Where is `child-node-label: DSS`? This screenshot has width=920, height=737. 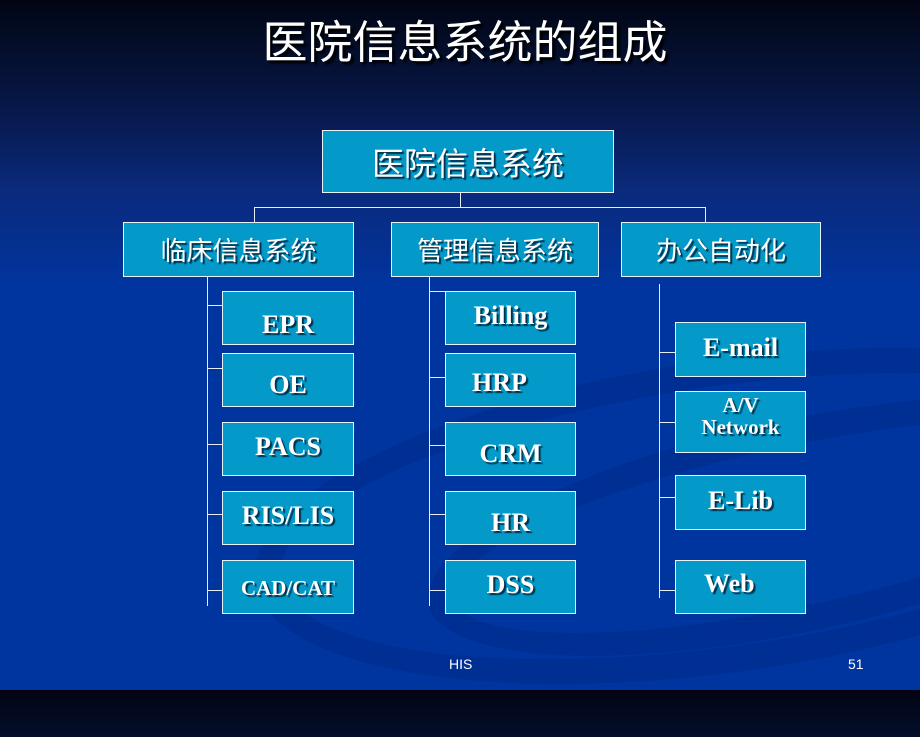 child-node-label: DSS is located at coordinates (510, 584).